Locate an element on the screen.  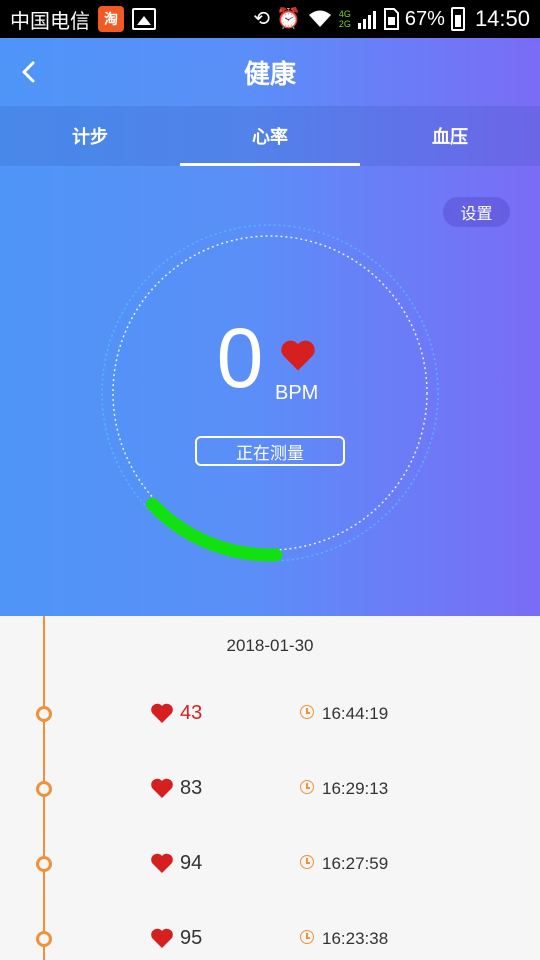
tab-steps: 计步 is located at coordinates (90, 136).